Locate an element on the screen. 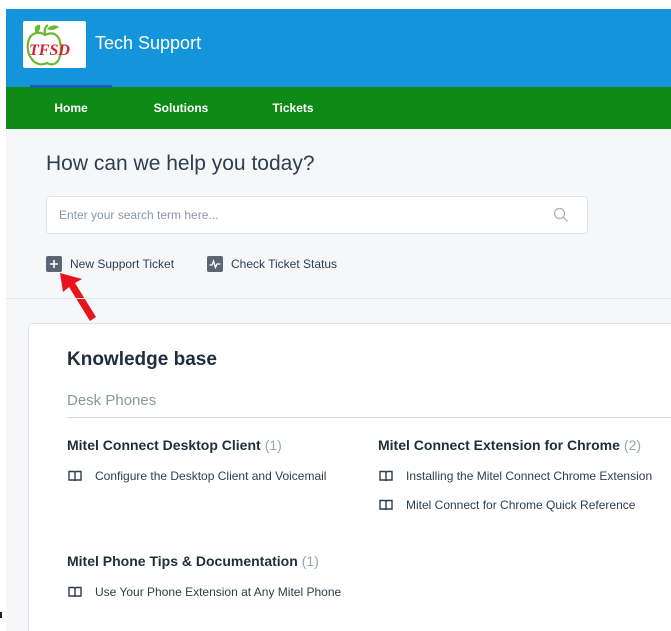 The width and height of the screenshot is (671, 631). check-ticket-status-label: Check Ticket Status is located at coordinates (284, 264).